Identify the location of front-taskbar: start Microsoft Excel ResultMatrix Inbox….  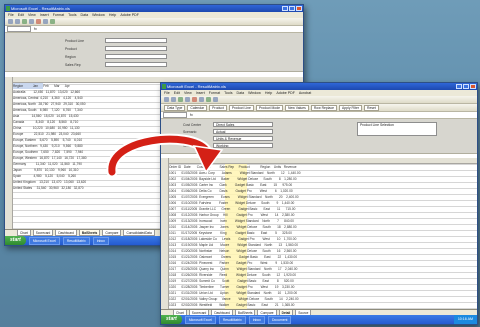
(319, 319).